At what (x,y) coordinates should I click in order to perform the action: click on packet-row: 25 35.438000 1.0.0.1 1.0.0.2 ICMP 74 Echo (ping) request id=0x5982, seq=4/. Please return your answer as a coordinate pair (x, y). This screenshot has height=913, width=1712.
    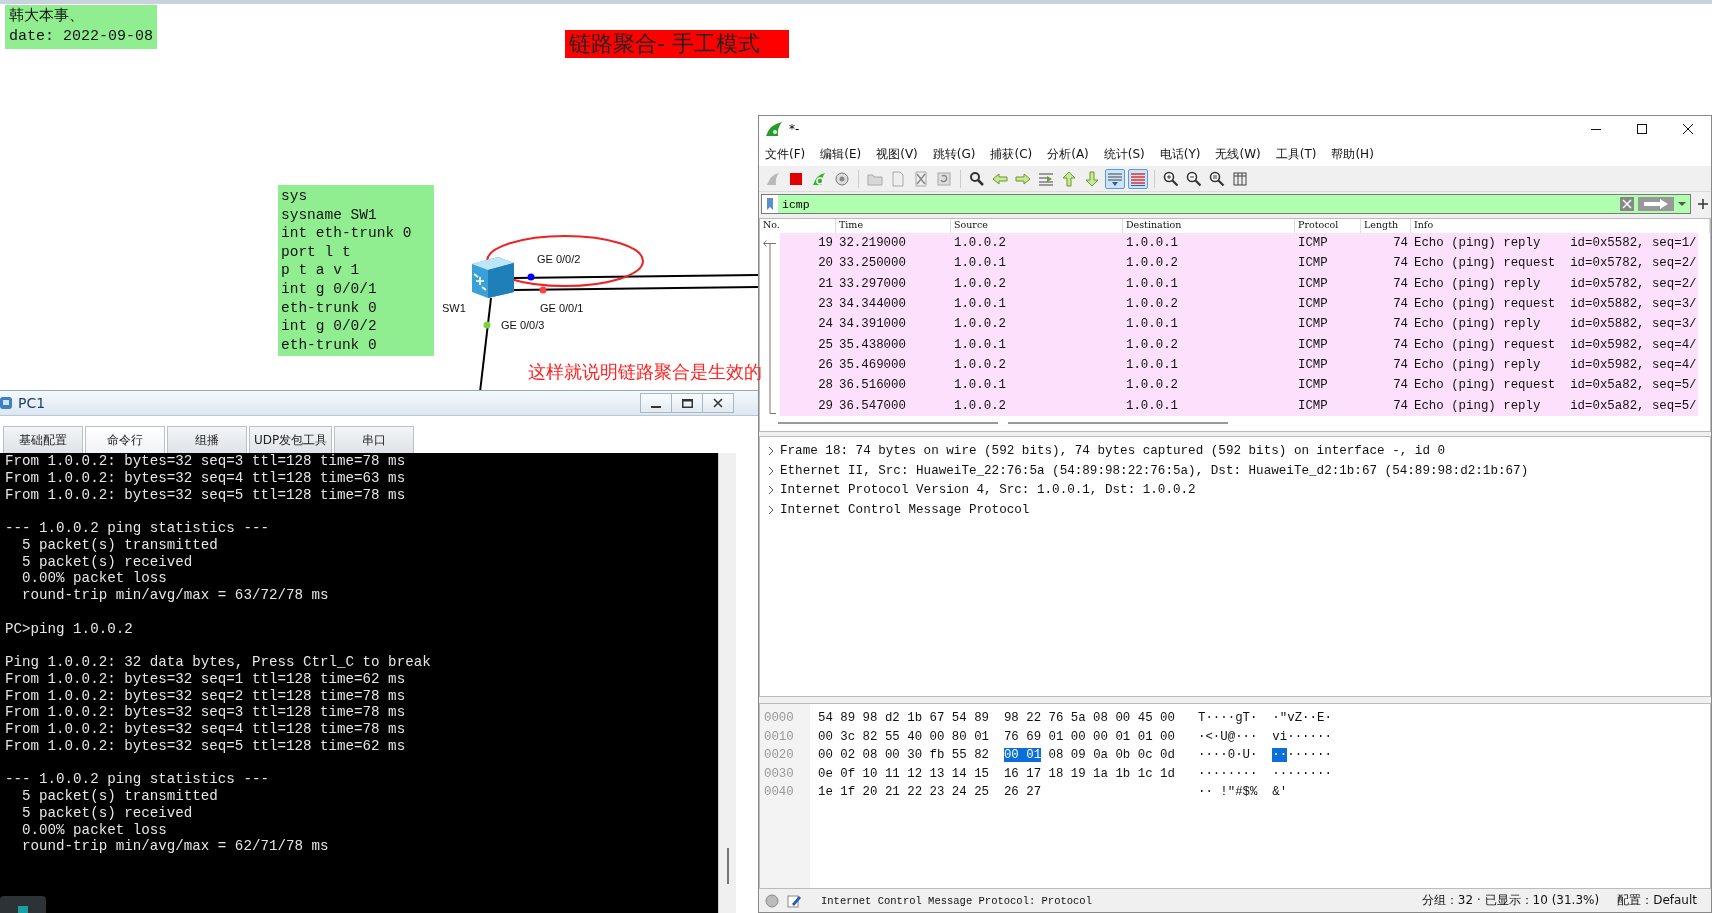
    Looking at the image, I should click on (1239, 344).